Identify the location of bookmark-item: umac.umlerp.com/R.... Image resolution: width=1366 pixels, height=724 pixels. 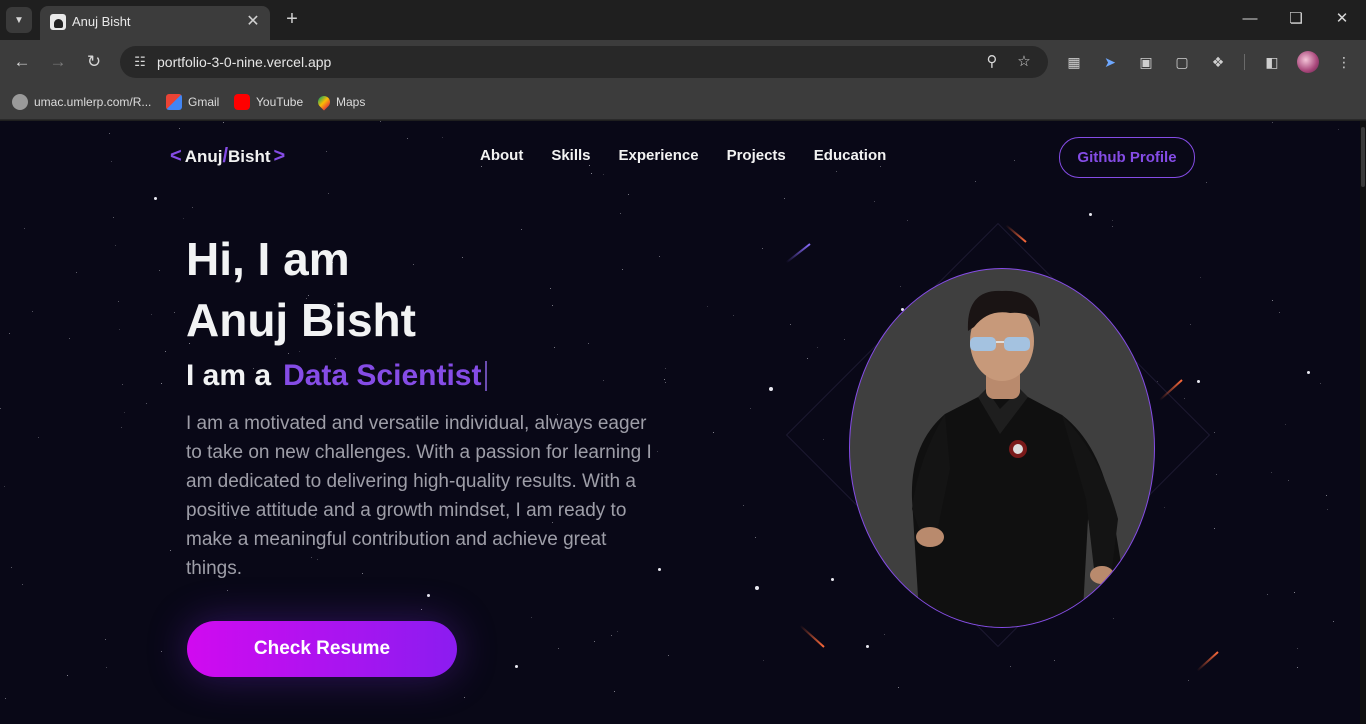
(81, 102).